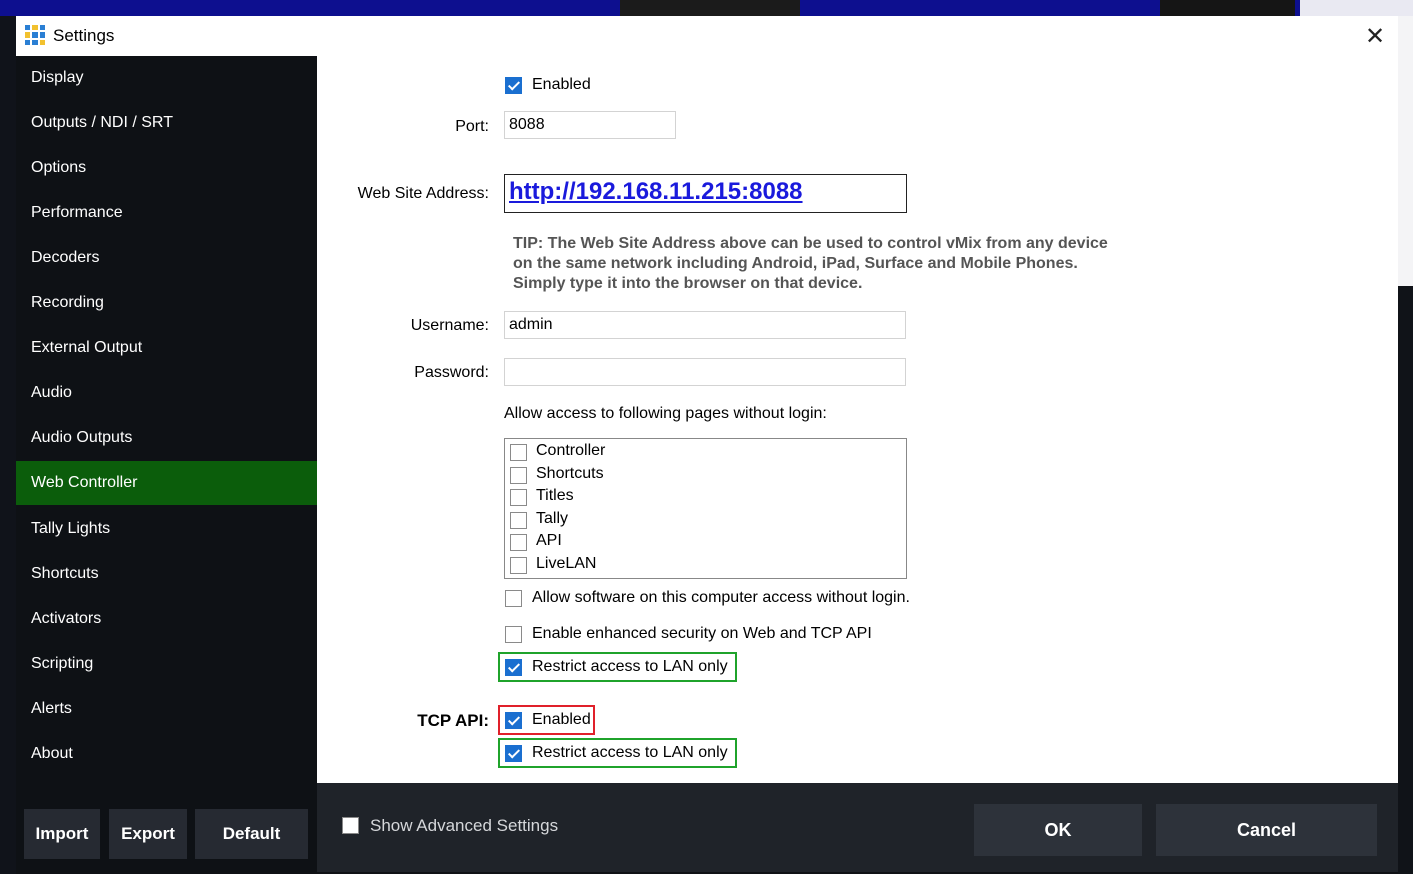 Image resolution: width=1413 pixels, height=874 pixels. What do you see at coordinates (705, 372) in the screenshot?
I see `password-input` at bounding box center [705, 372].